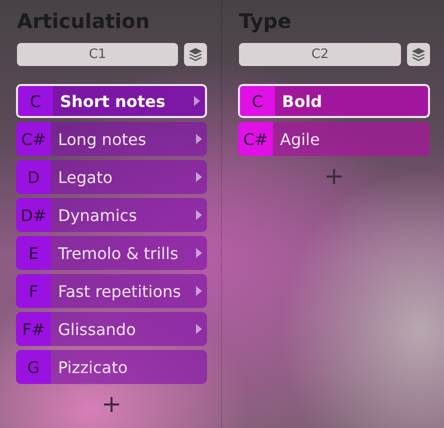 This screenshot has width=444, height=428. Describe the element at coordinates (97, 329) in the screenshot. I see `item-label: Glissando` at that location.